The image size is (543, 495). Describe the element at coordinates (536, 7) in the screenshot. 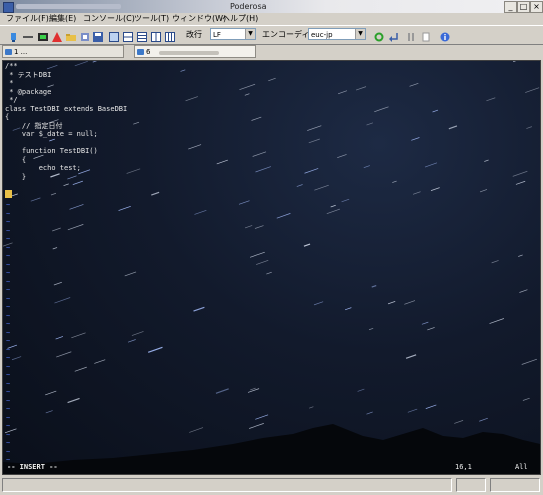

I see `close-button: ×` at that location.